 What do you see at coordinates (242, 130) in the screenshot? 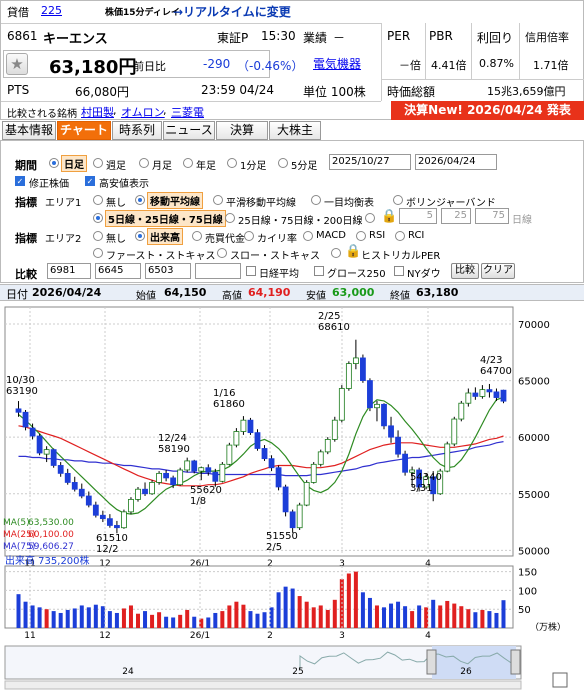
I see `tab-earnings: 決算` at bounding box center [242, 130].